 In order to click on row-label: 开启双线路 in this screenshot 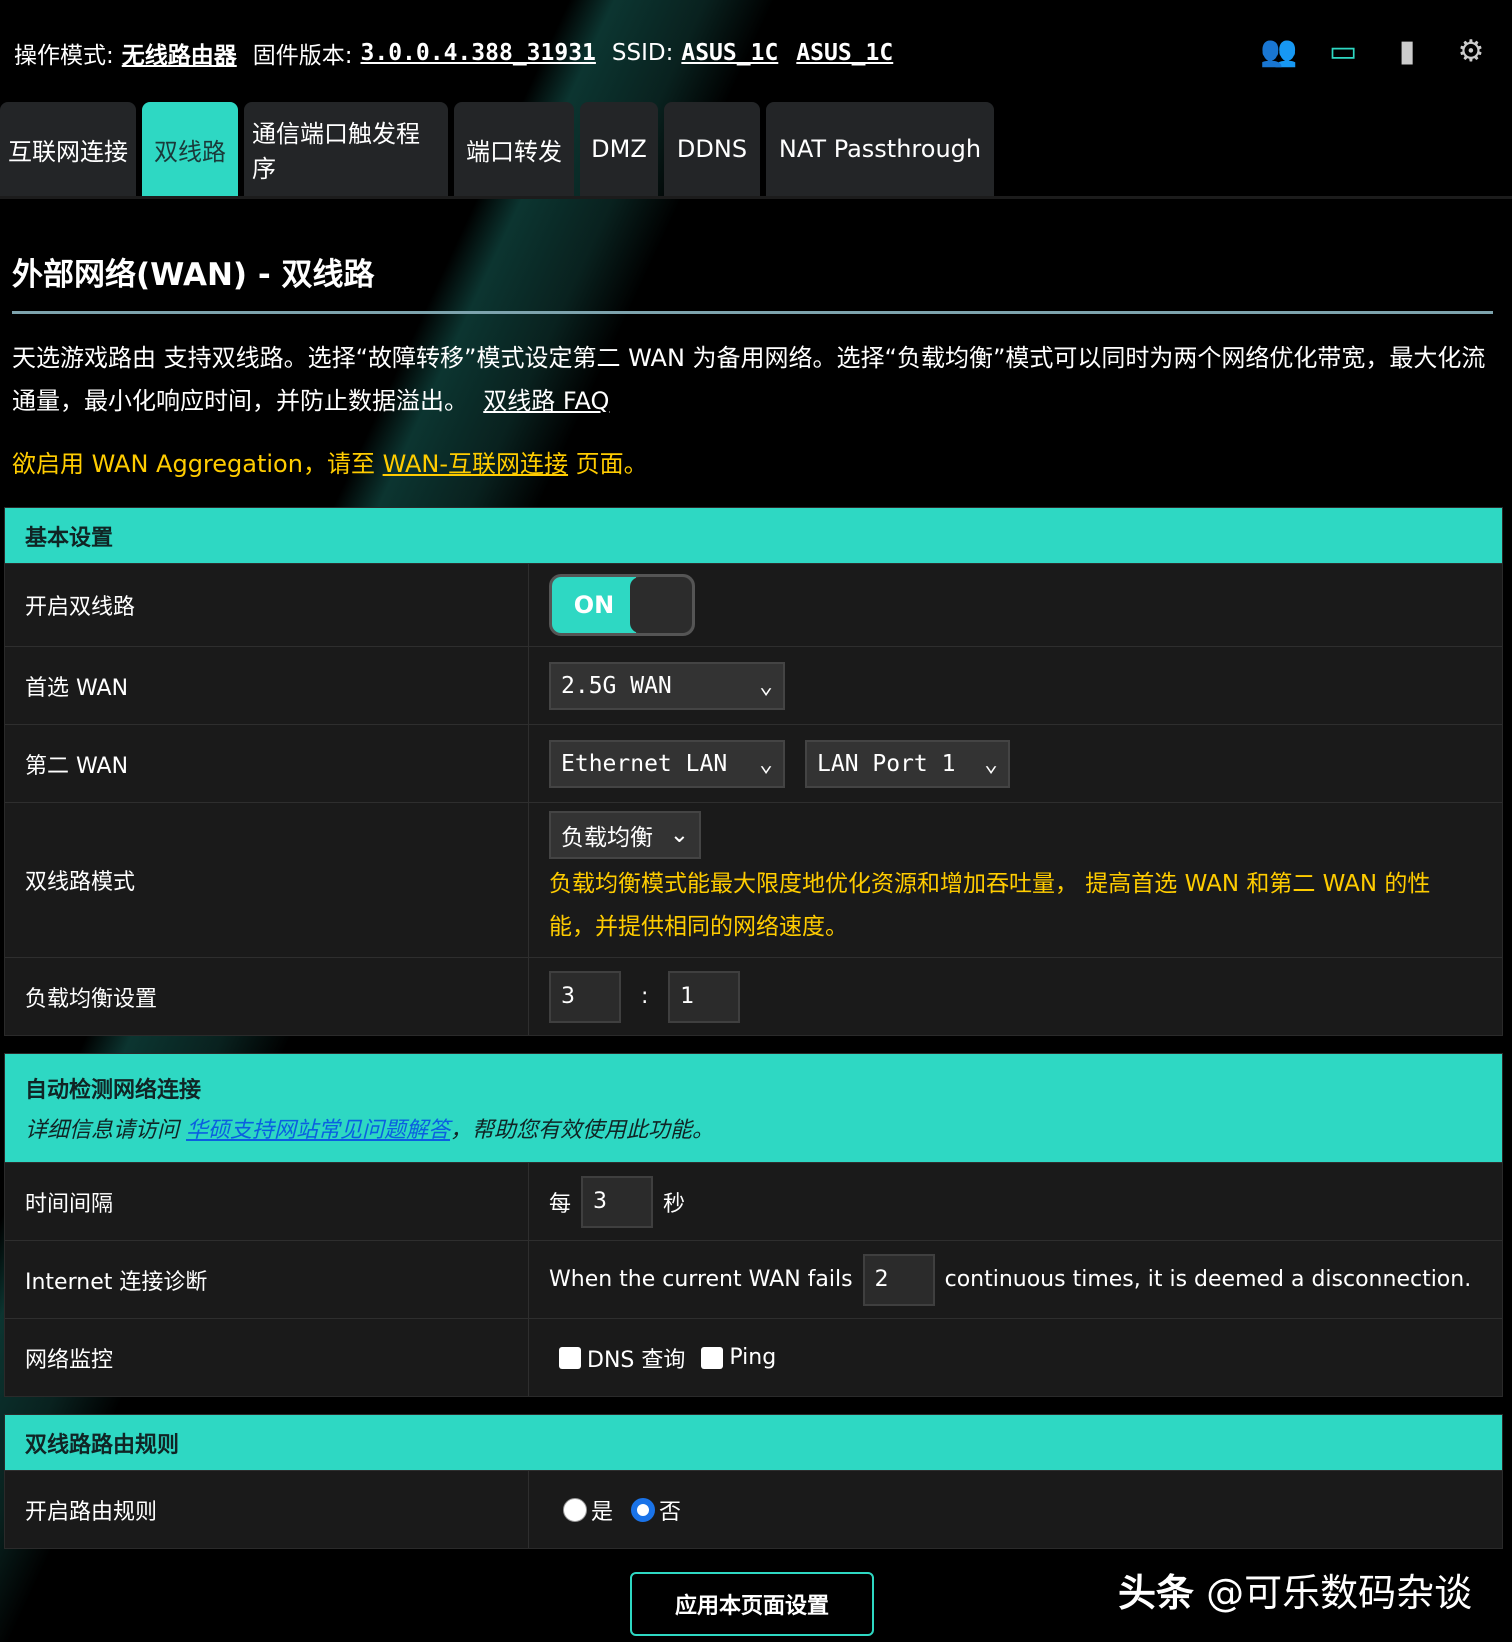, I will do `click(267, 605)`.